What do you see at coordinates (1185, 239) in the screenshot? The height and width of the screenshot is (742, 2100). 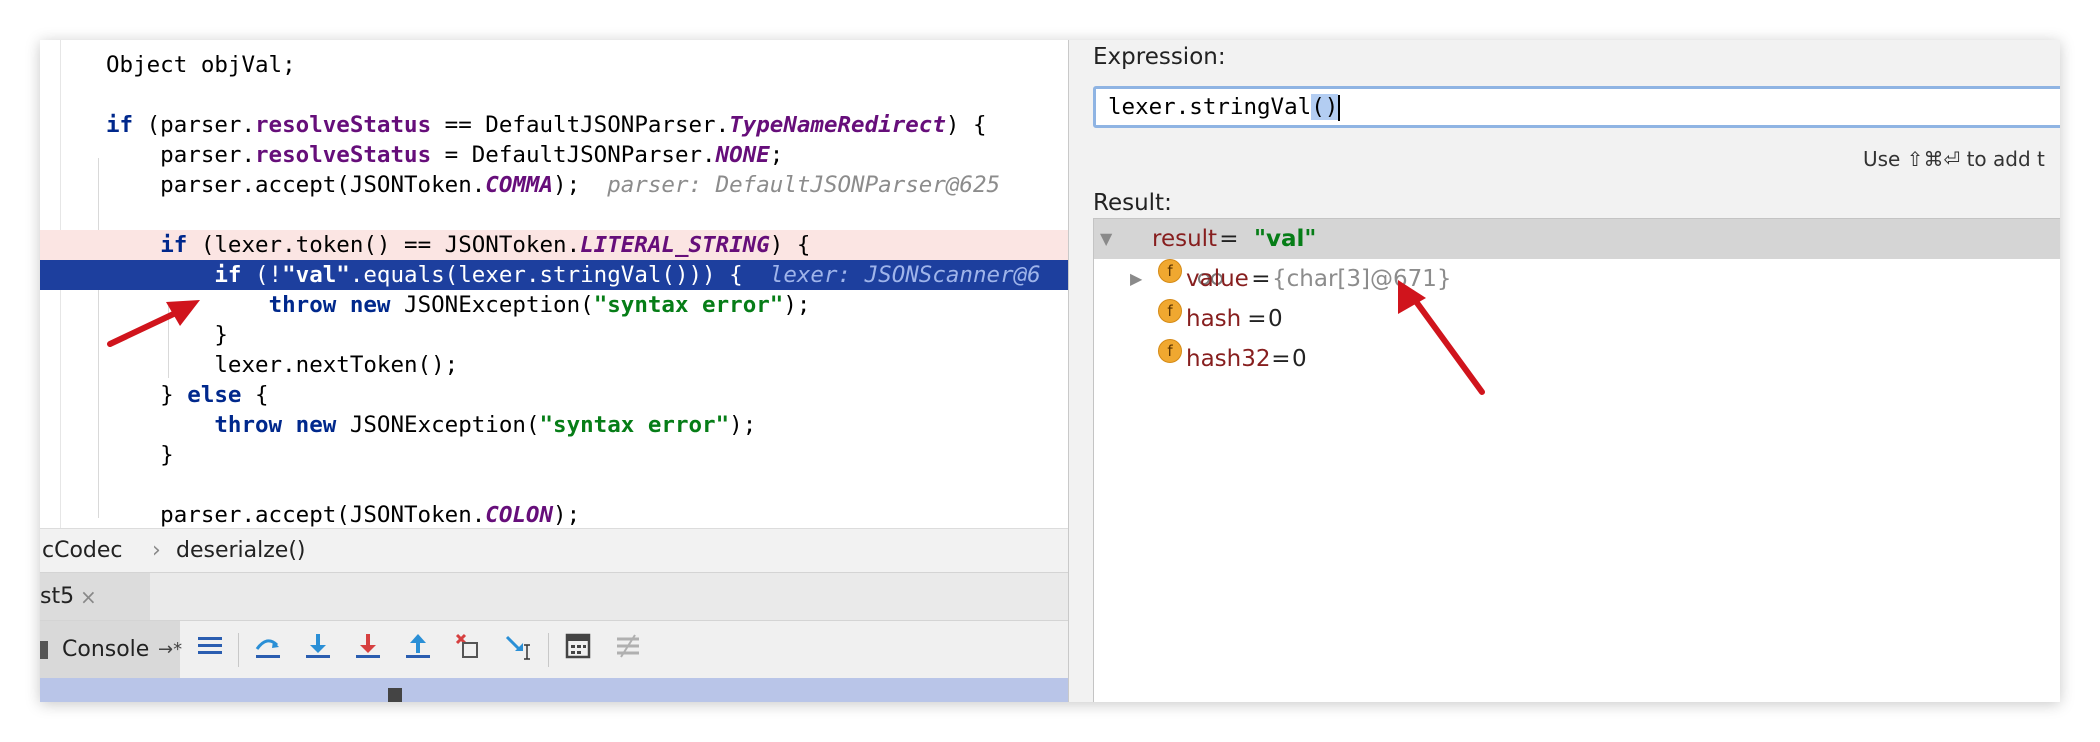 I see `result-name: result` at bounding box center [1185, 239].